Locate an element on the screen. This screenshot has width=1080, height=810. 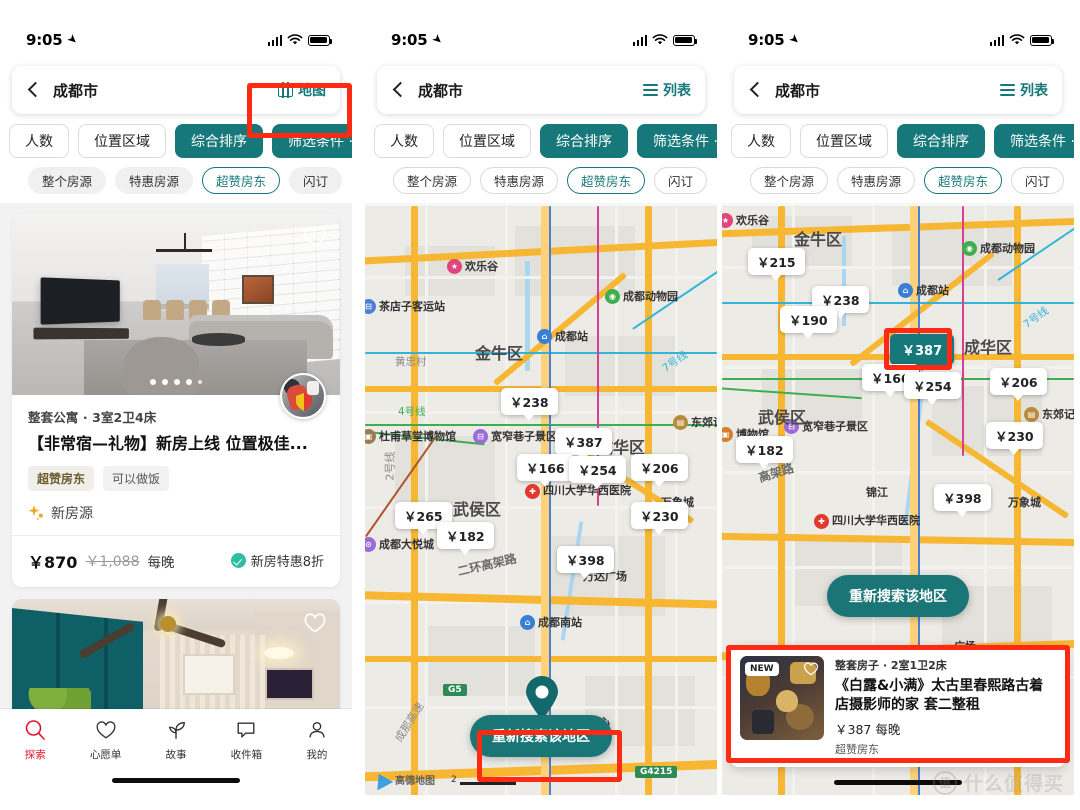
tab-wishlist: 心愿单 is located at coordinates (105, 740).